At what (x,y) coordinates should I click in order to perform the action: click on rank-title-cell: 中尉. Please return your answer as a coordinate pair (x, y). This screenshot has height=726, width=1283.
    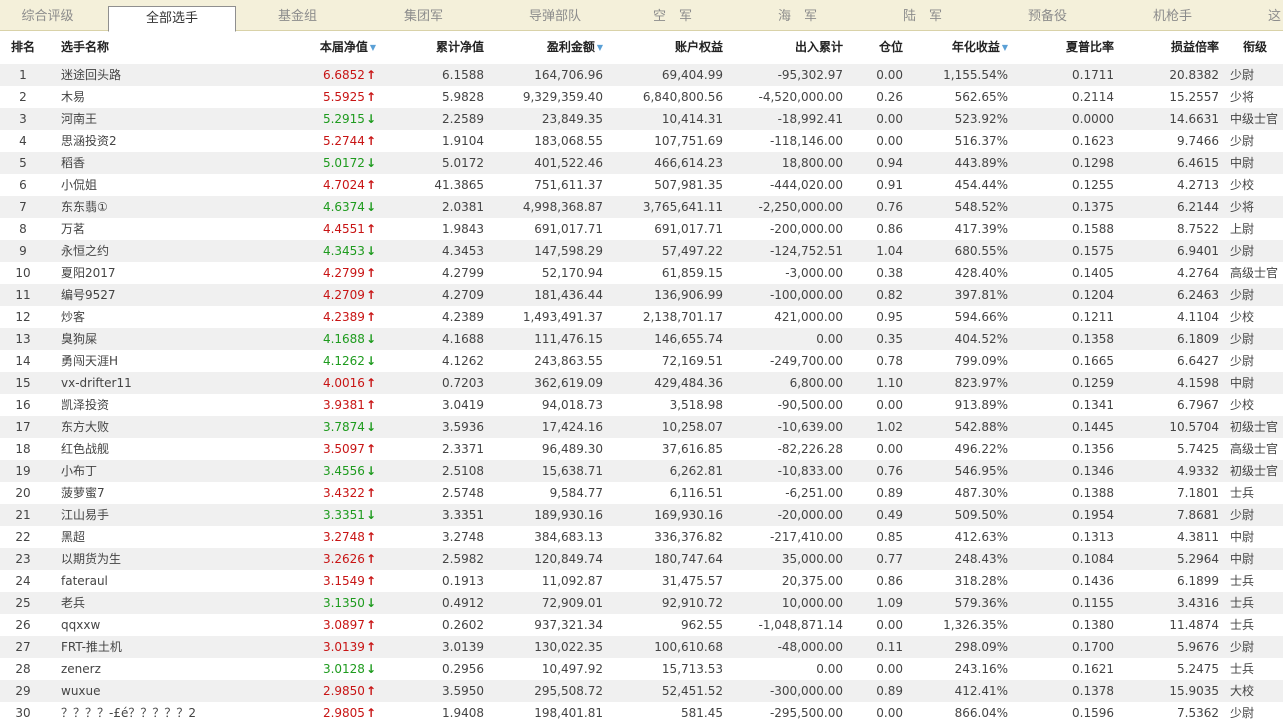
    Looking at the image, I should click on (1242, 537).